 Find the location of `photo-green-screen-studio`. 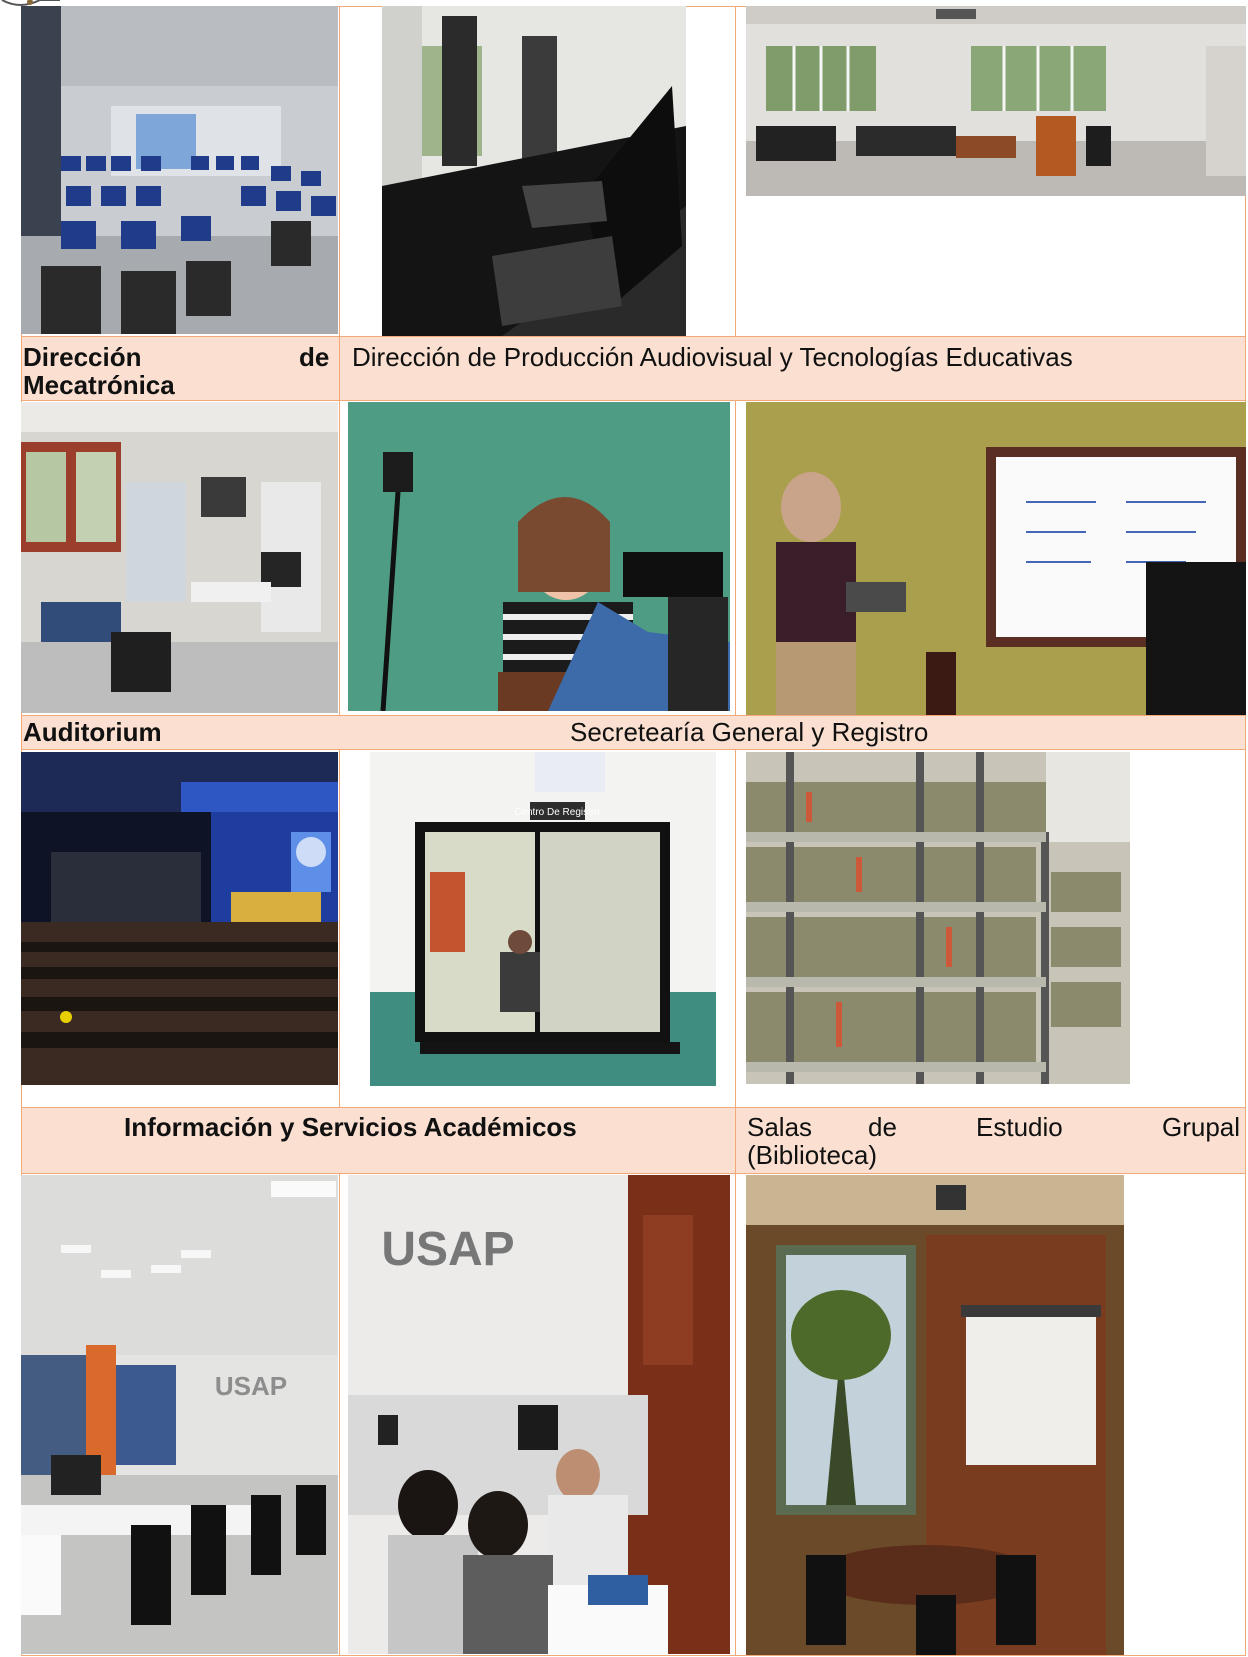

photo-green-screen-studio is located at coordinates (539, 556).